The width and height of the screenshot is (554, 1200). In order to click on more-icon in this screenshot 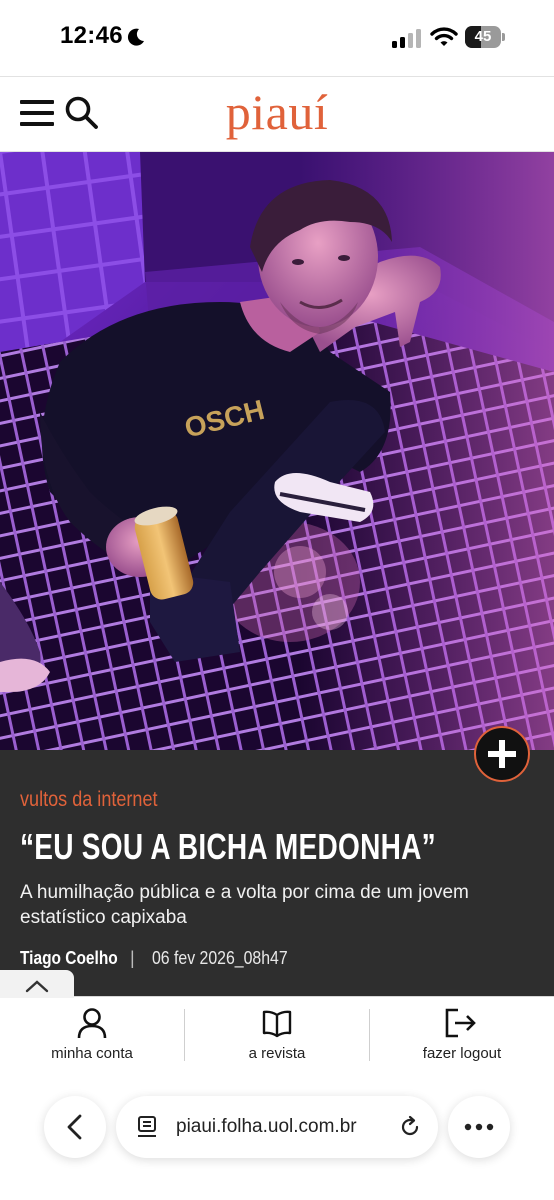, I will do `click(479, 1127)`.